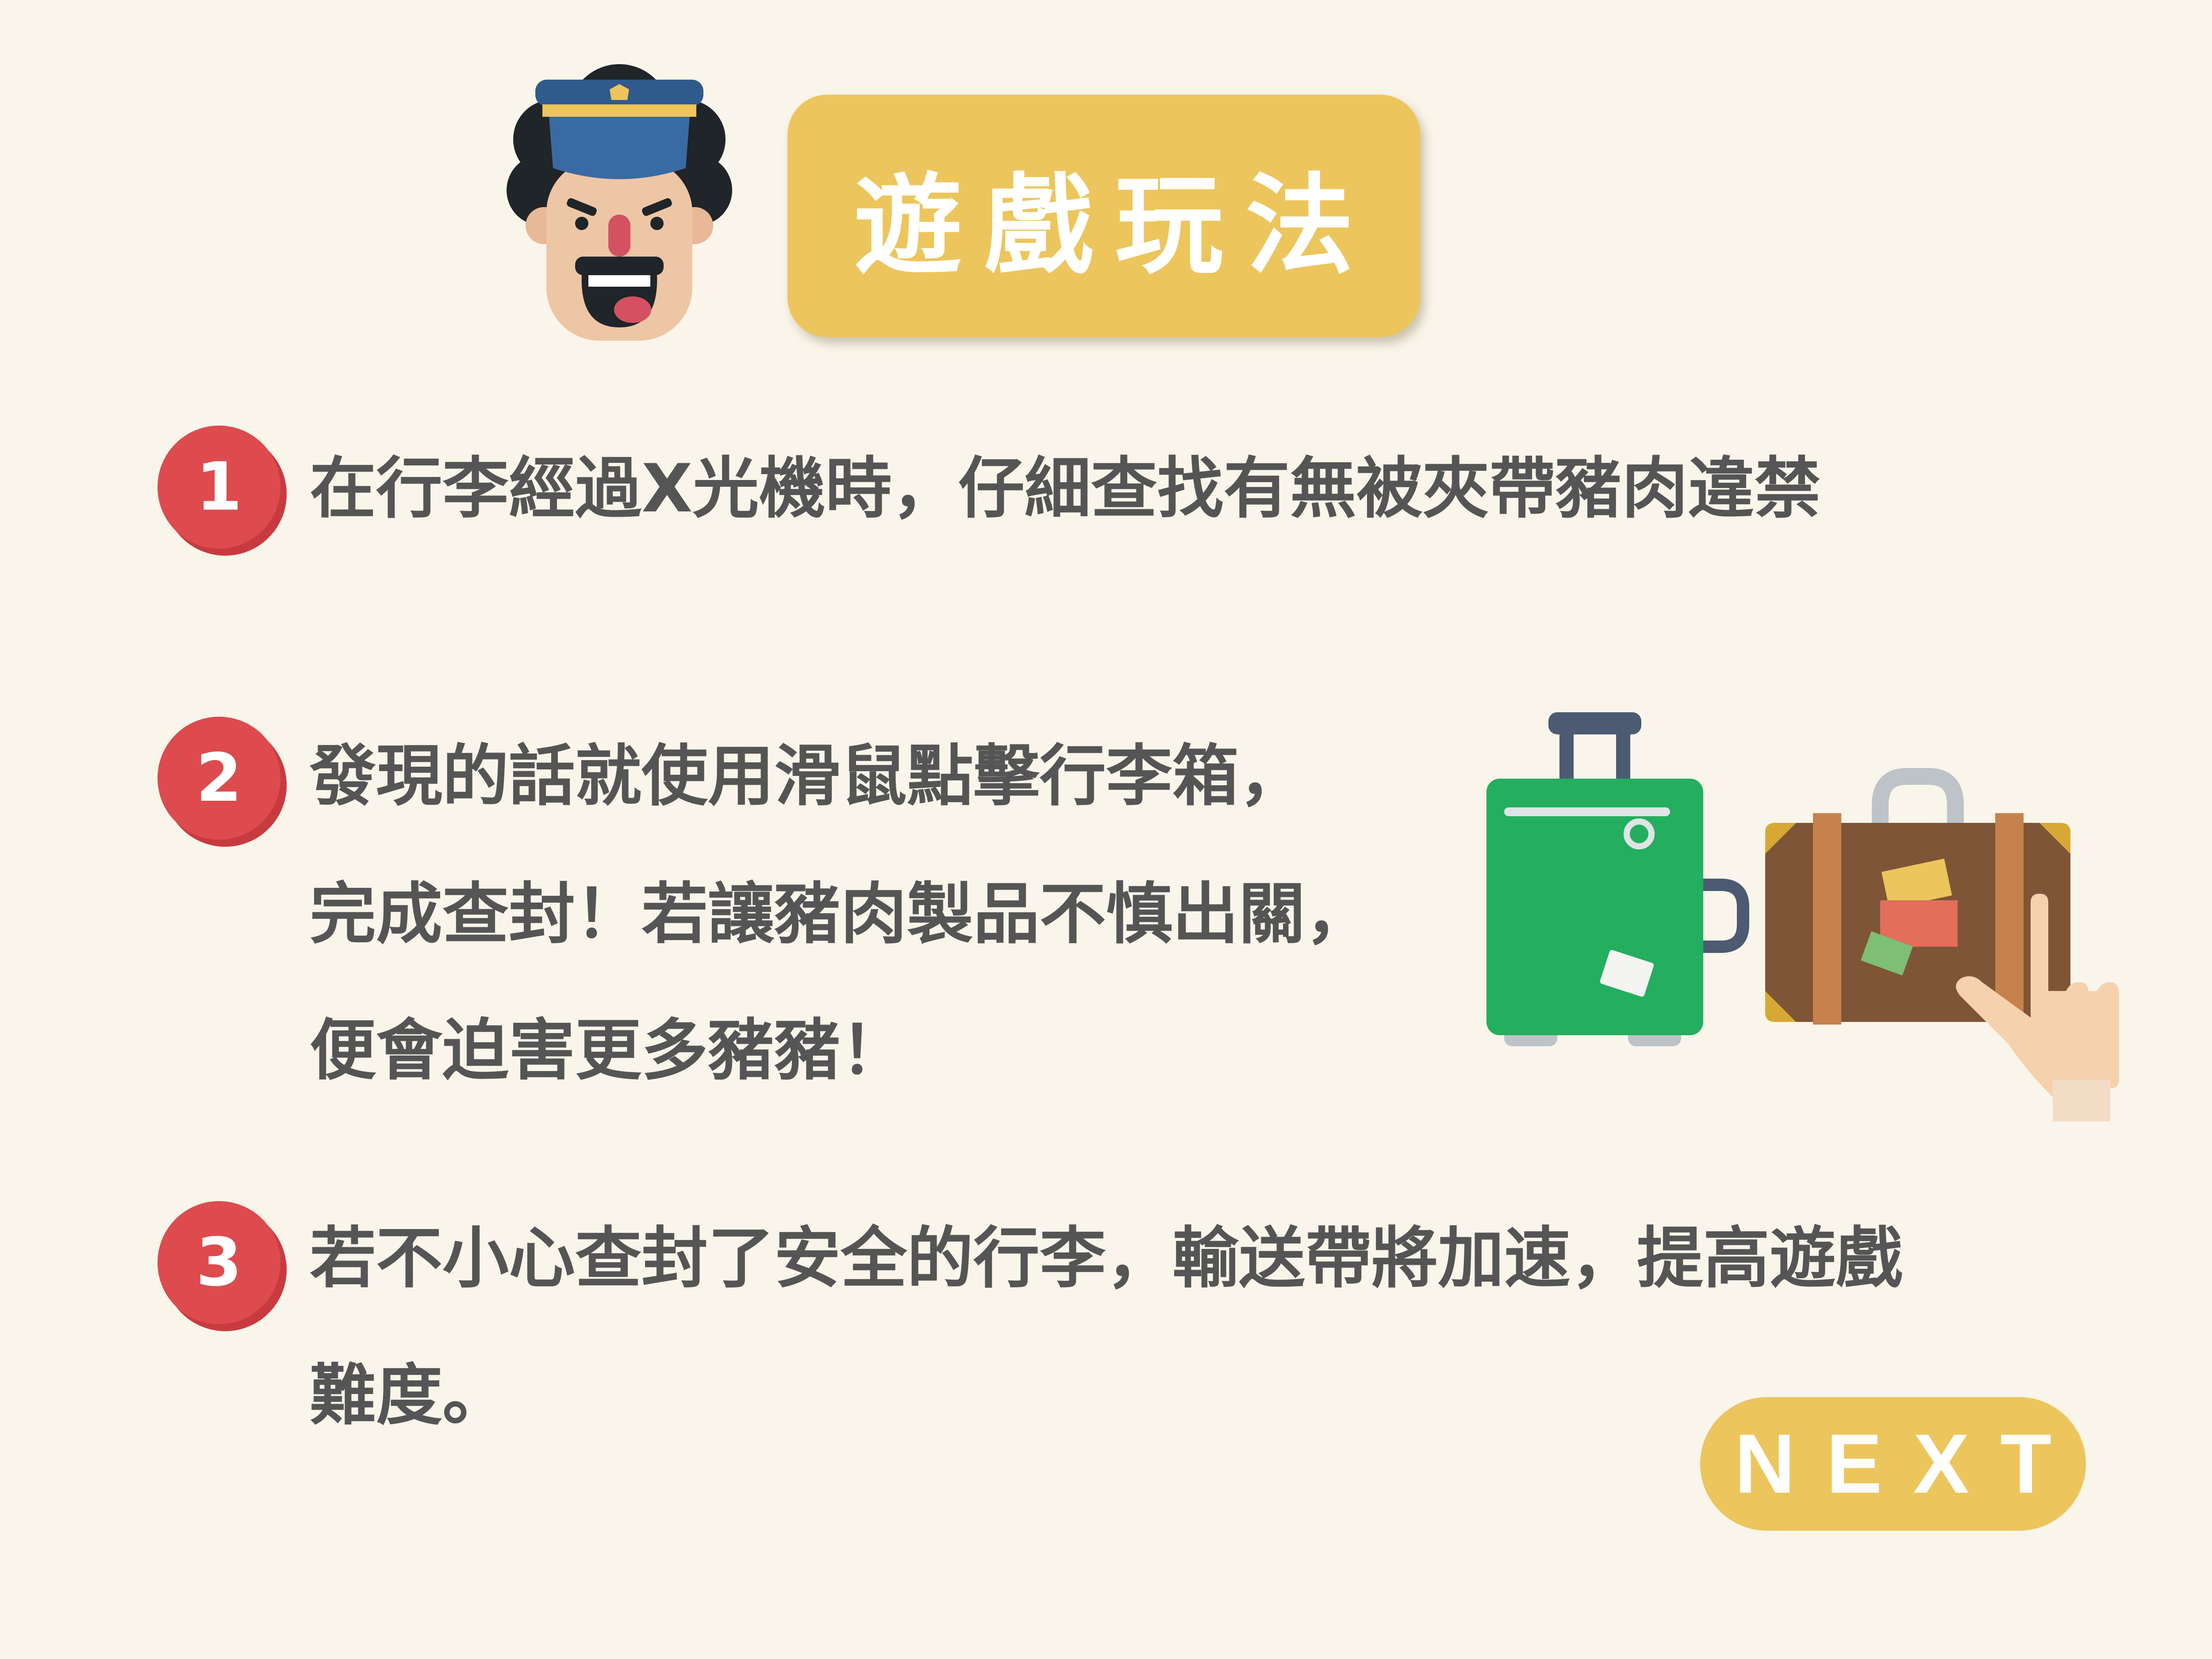  I want to click on title-banner: 遊戲玩法, so click(1104, 216).